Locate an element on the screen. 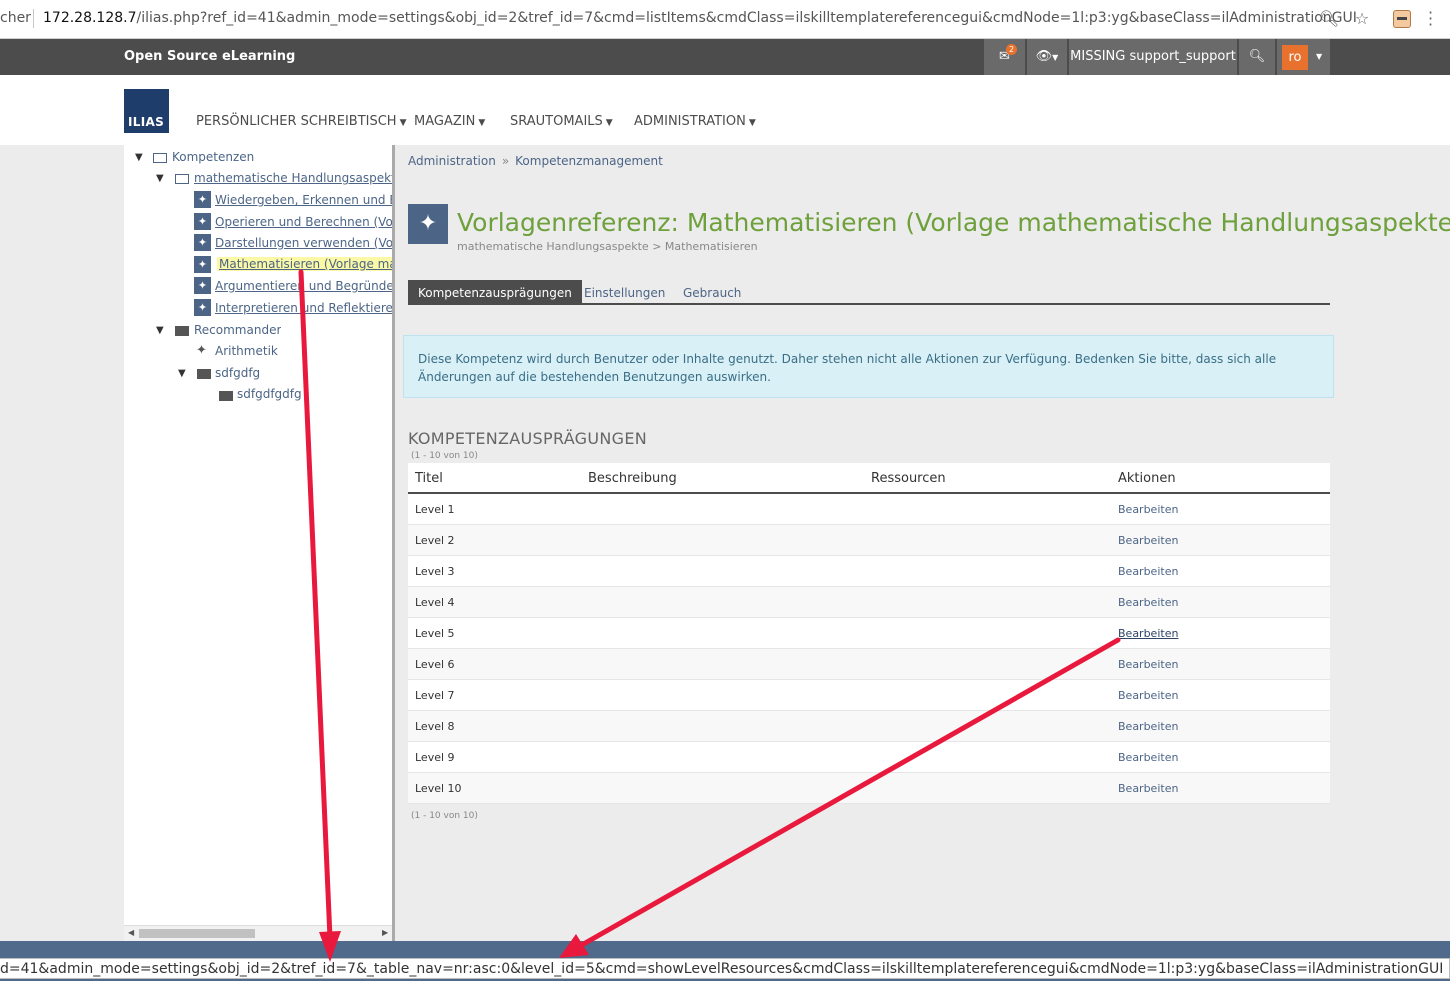 This screenshot has width=1450, height=981. mail-button: ✉ 2 is located at coordinates (1004, 57).